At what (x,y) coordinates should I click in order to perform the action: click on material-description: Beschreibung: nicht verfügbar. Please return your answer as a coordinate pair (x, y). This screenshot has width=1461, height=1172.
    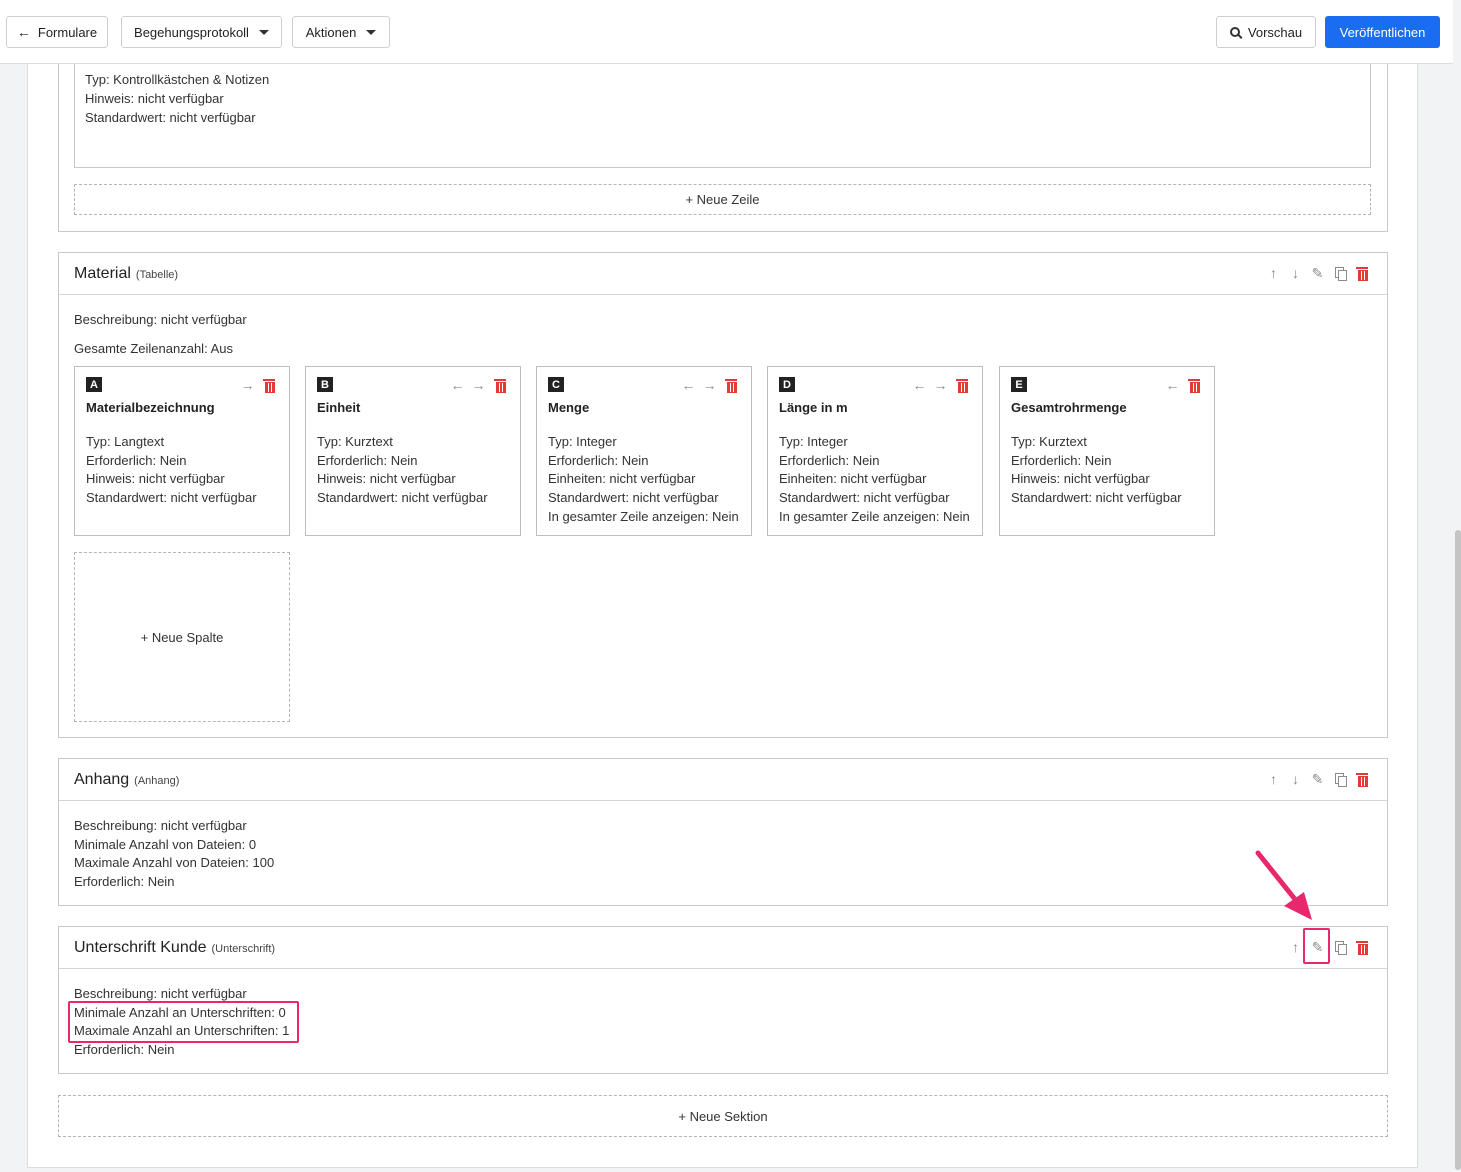
    Looking at the image, I should click on (160, 319).